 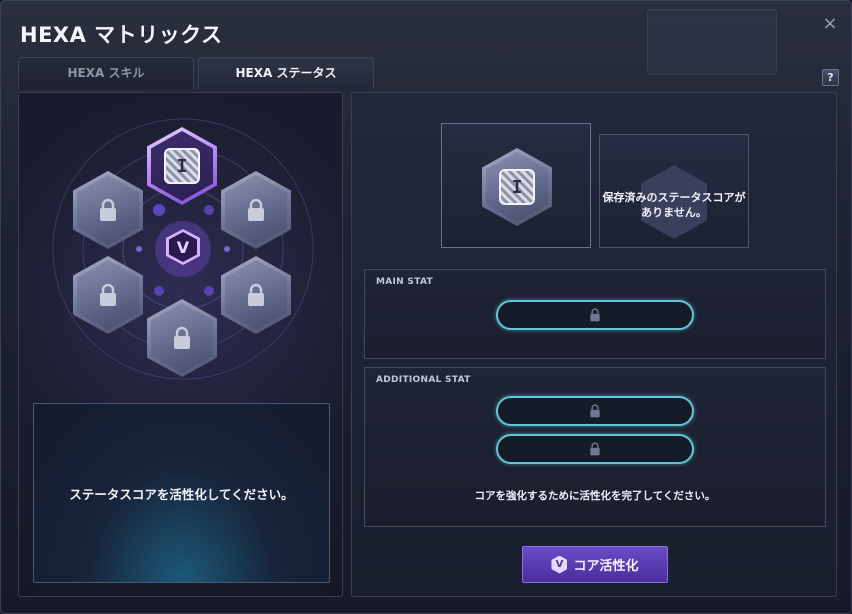 What do you see at coordinates (423, 380) in the screenshot?
I see `additional-stat-label: ADDITIONAL STAT` at bounding box center [423, 380].